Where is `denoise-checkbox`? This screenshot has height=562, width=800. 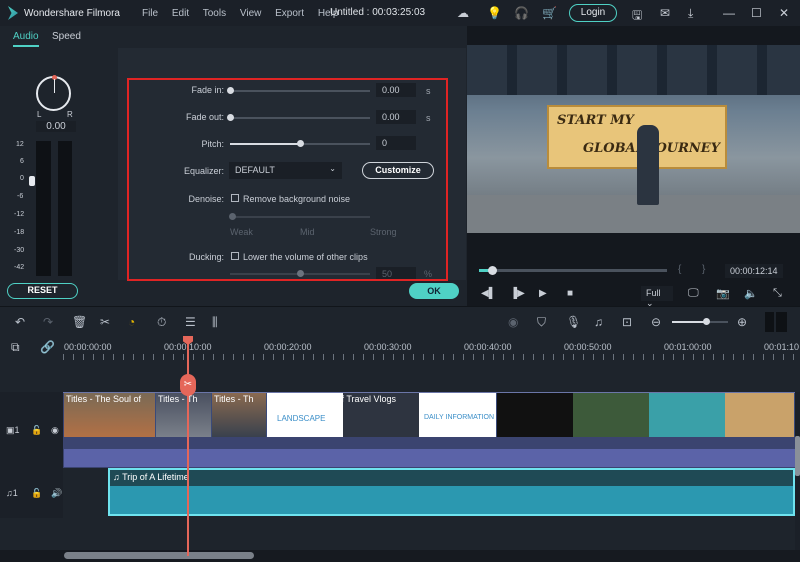 denoise-checkbox is located at coordinates (235, 198).